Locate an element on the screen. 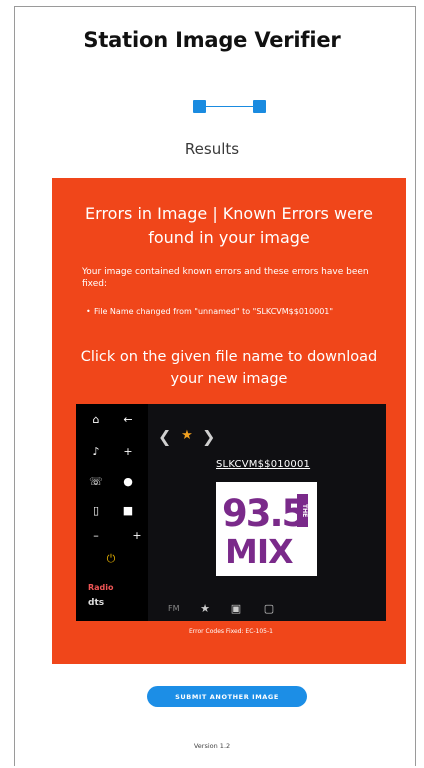 This screenshot has height=768, width=424. station-logo: 93.5 THE MIX is located at coordinates (266, 529).